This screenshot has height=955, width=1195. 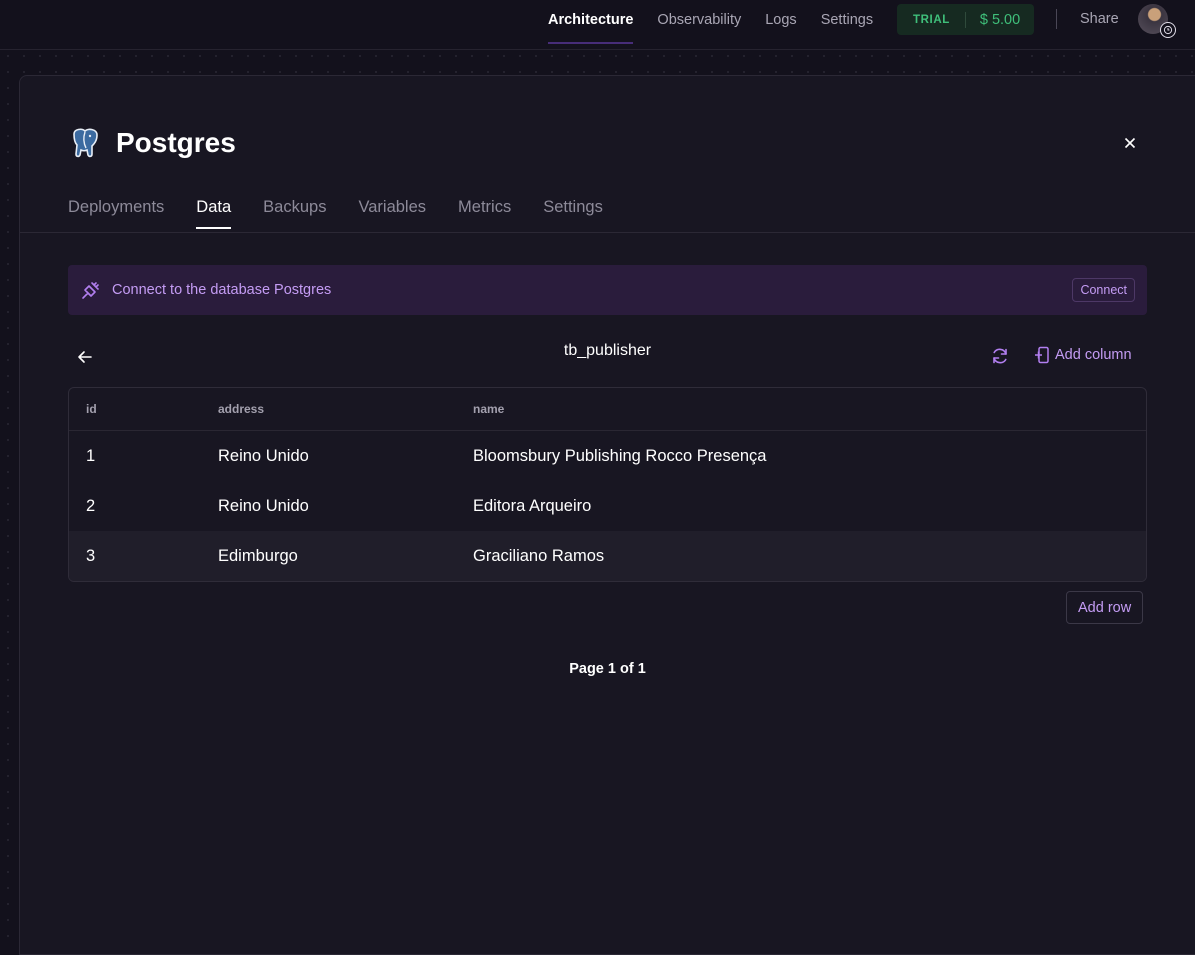 What do you see at coordinates (85, 143) in the screenshot?
I see `postgres-elephant-icon` at bounding box center [85, 143].